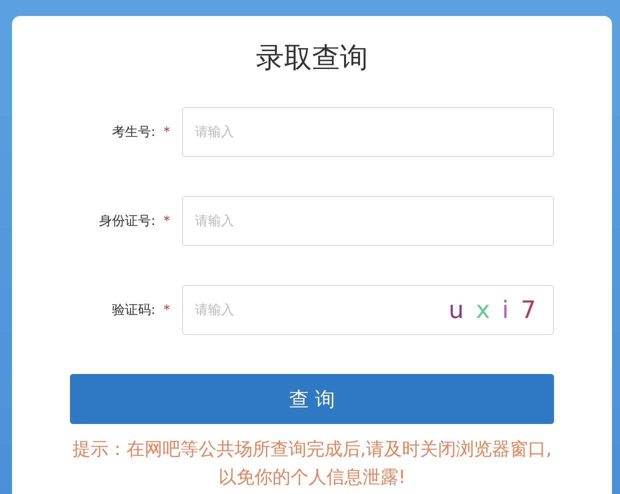 The image size is (620, 494). Describe the element at coordinates (312, 464) in the screenshot. I see `notice-text: 提示：在网吧等公共场所查询完成后,请及时关闭浏览器窗口,以免你的个人信息泄露!` at that location.